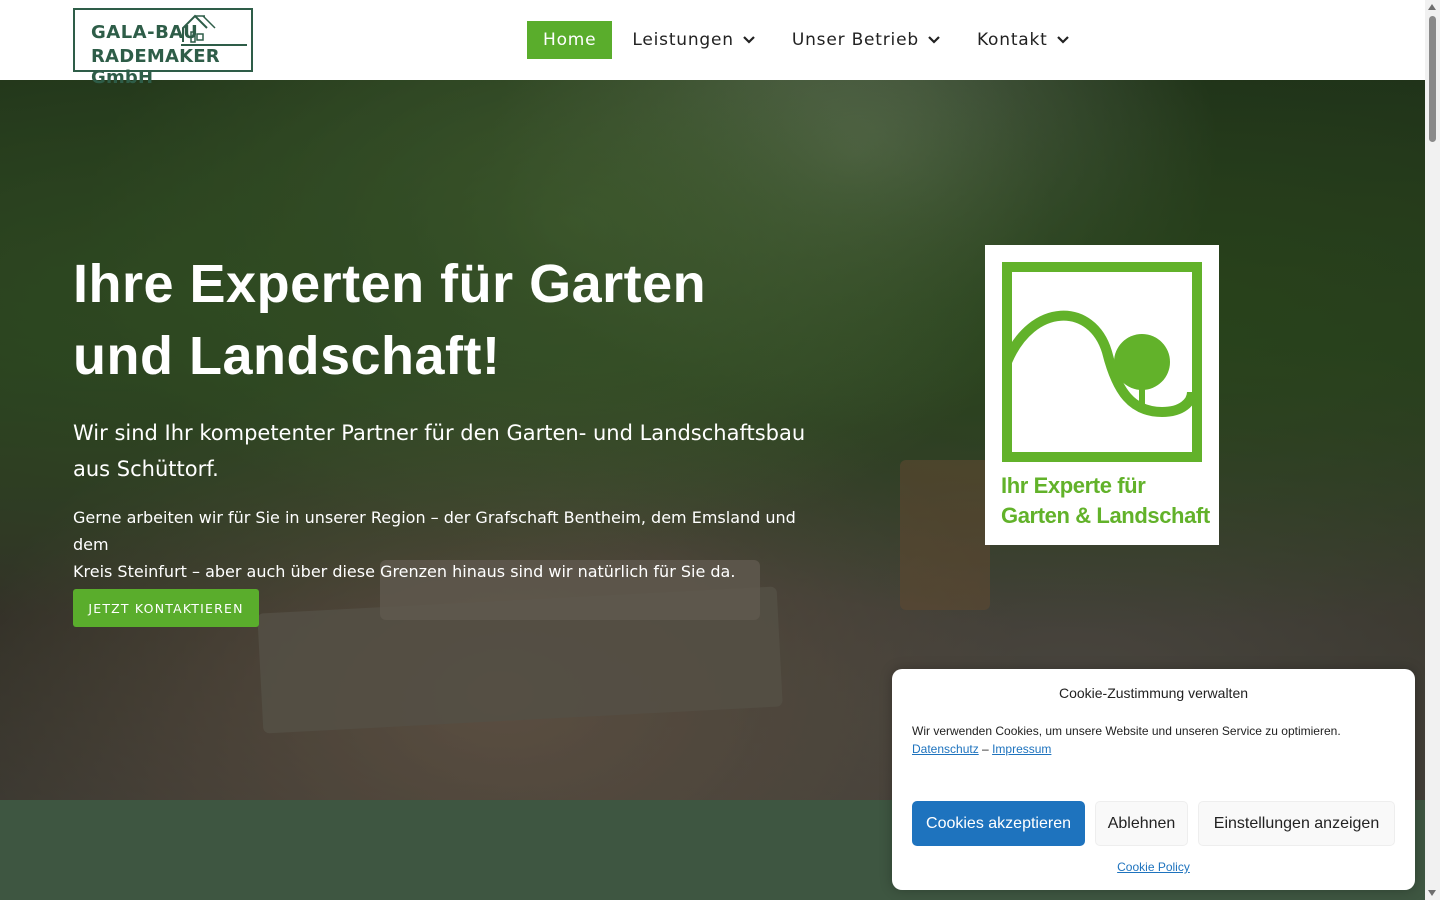 The image size is (1440, 900). Describe the element at coordinates (945, 749) in the screenshot. I see `privacy-link: Datenschutz` at that location.